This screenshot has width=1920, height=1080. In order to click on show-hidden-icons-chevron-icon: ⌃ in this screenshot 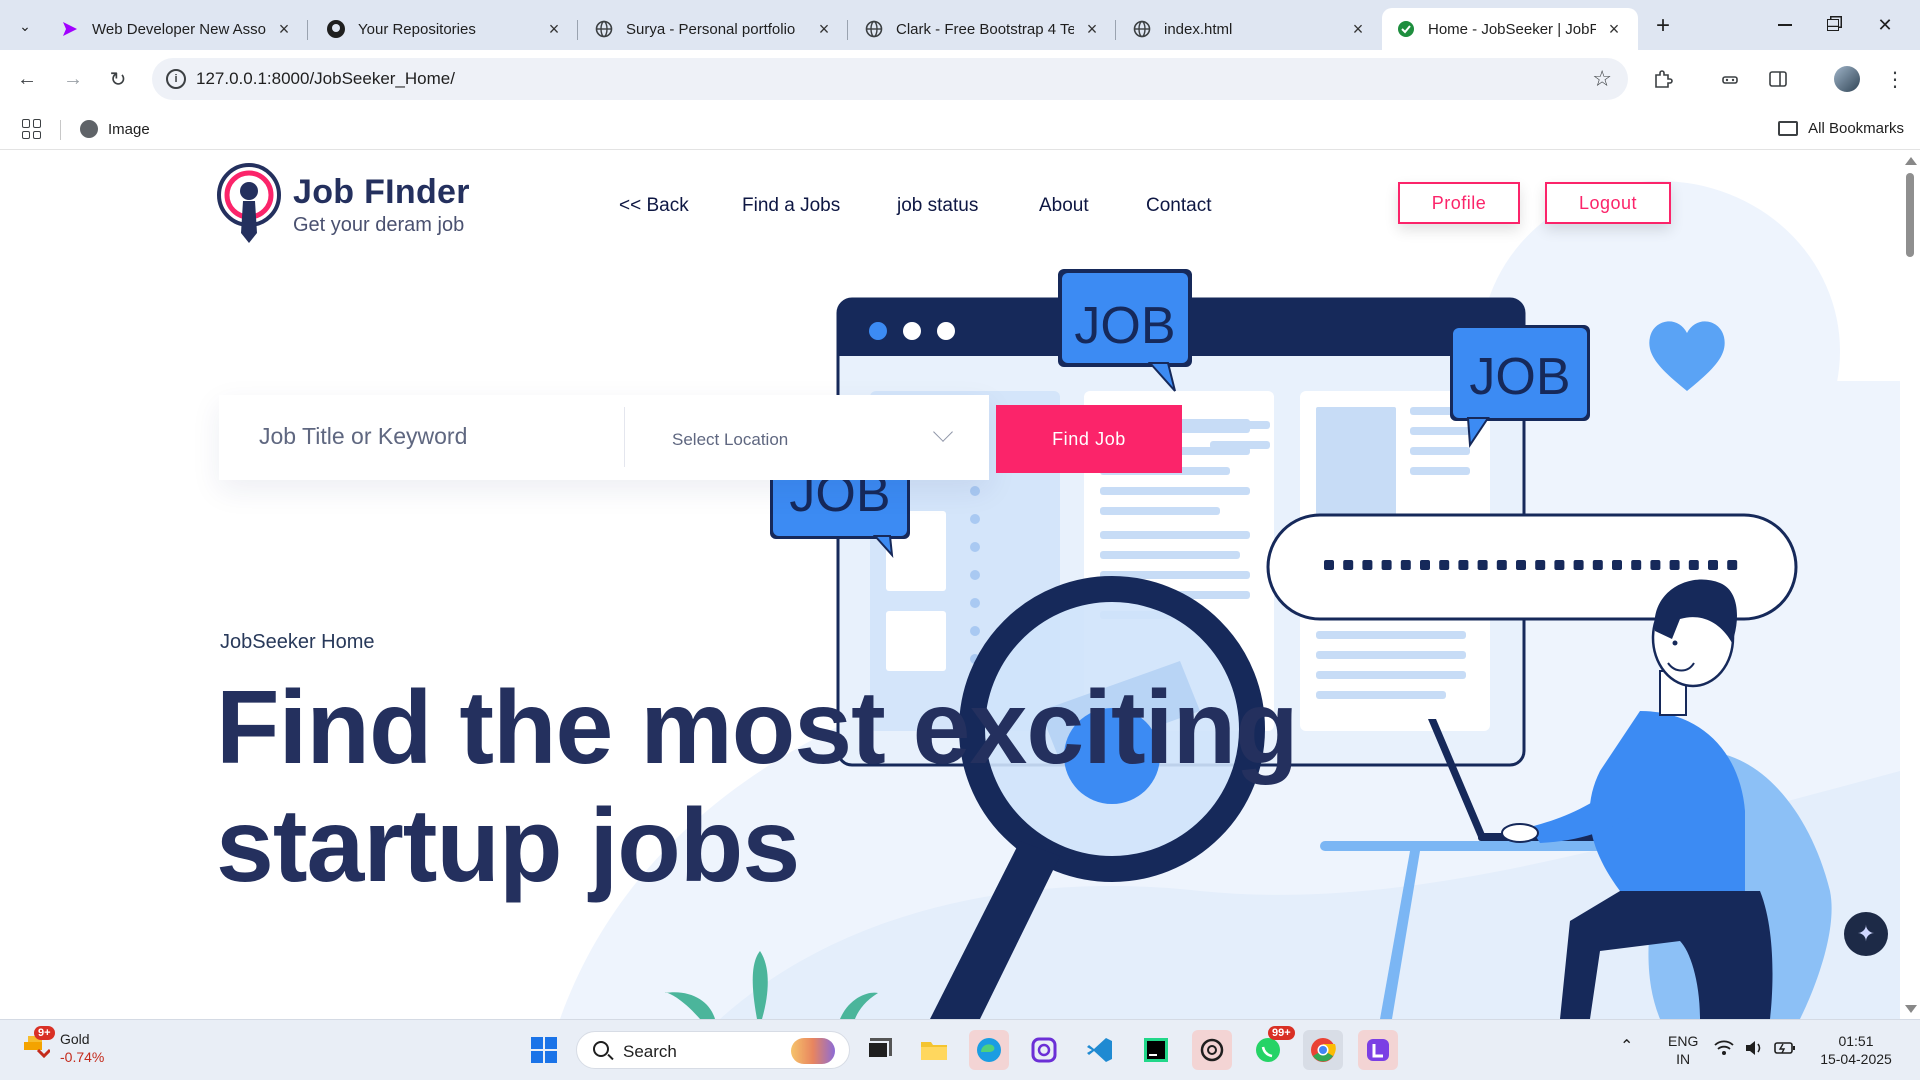, I will do `click(1626, 1047)`.